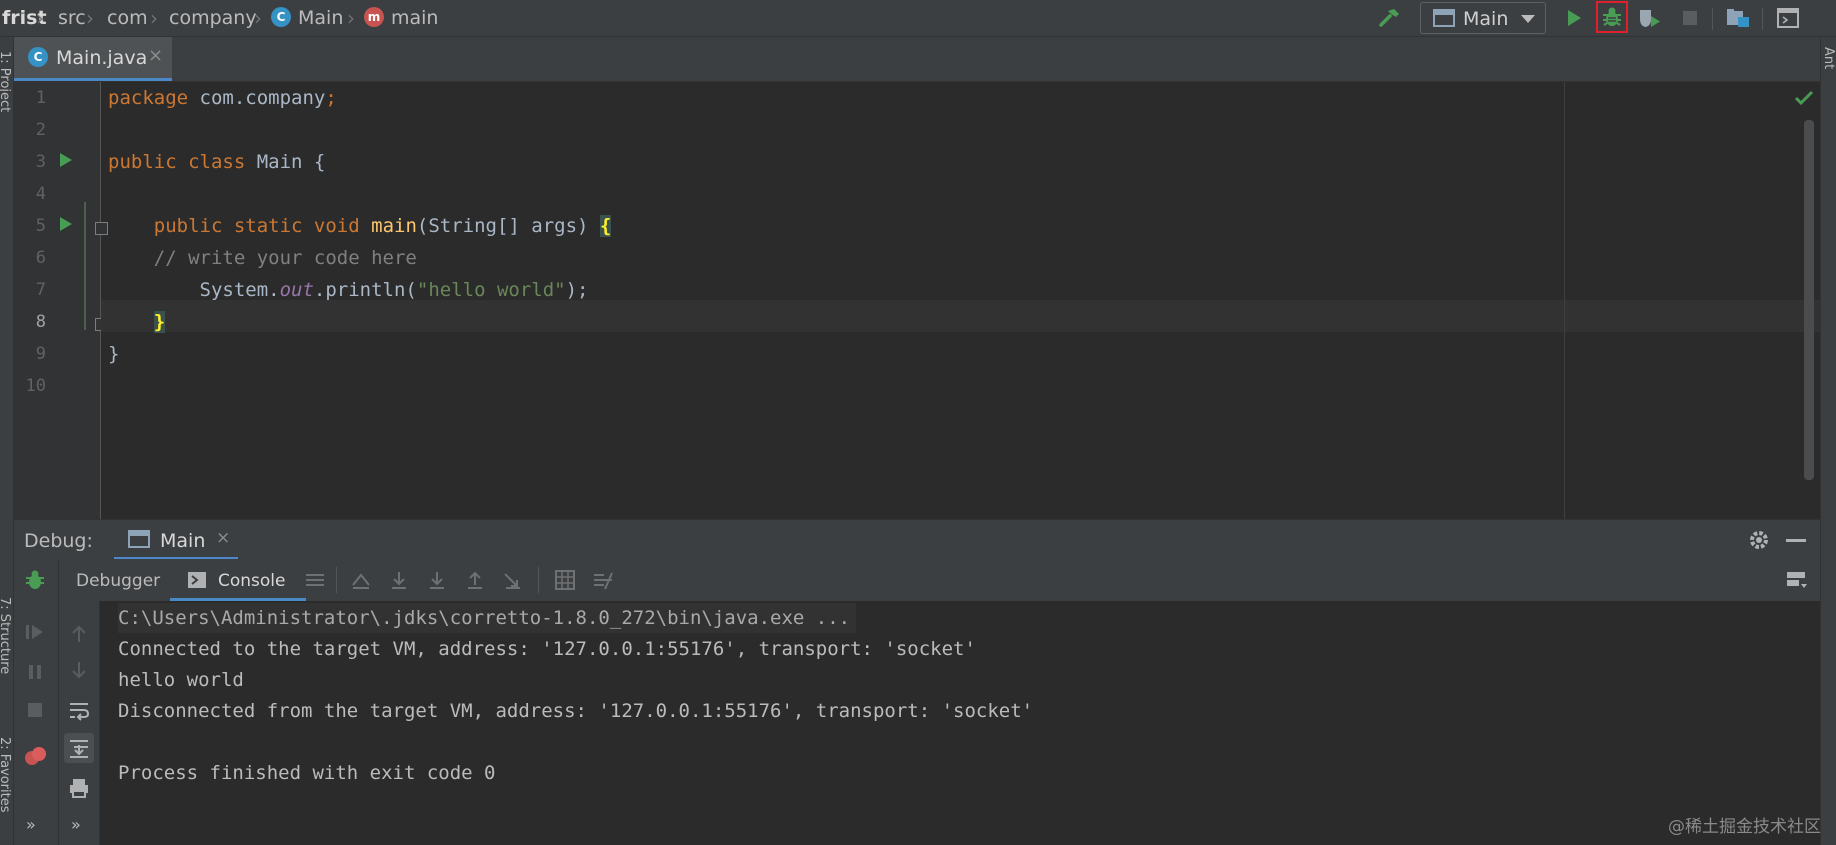 The height and width of the screenshot is (845, 1836). Describe the element at coordinates (1828, 58) in the screenshot. I see `ant-tool-button: Ant` at that location.